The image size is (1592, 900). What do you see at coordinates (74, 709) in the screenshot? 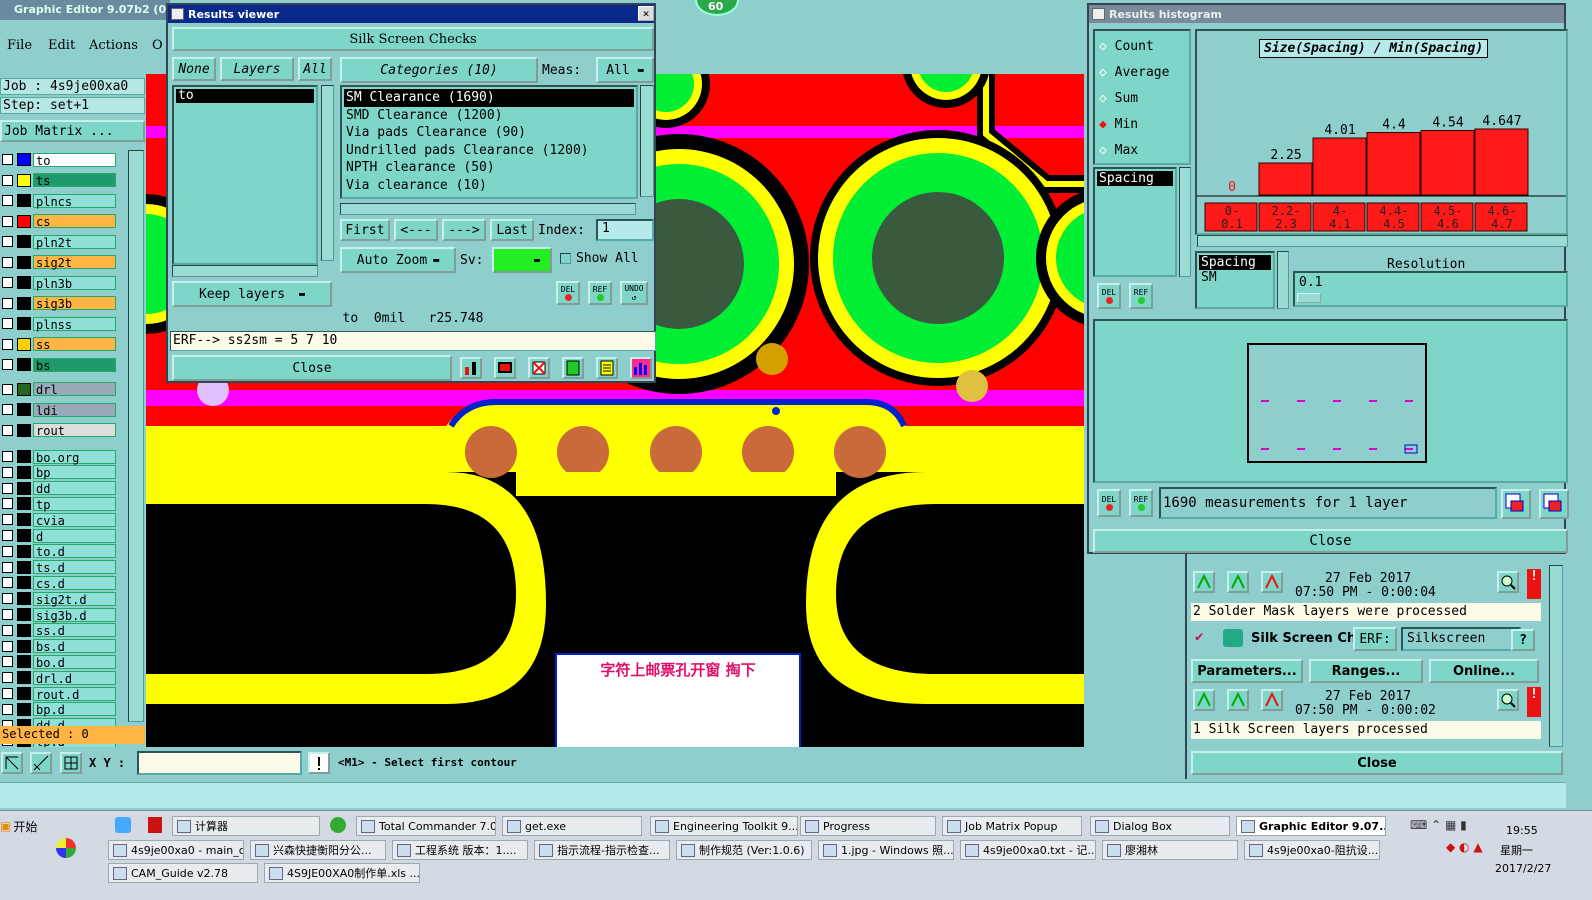
I see `layer-name: bp.d` at bounding box center [74, 709].